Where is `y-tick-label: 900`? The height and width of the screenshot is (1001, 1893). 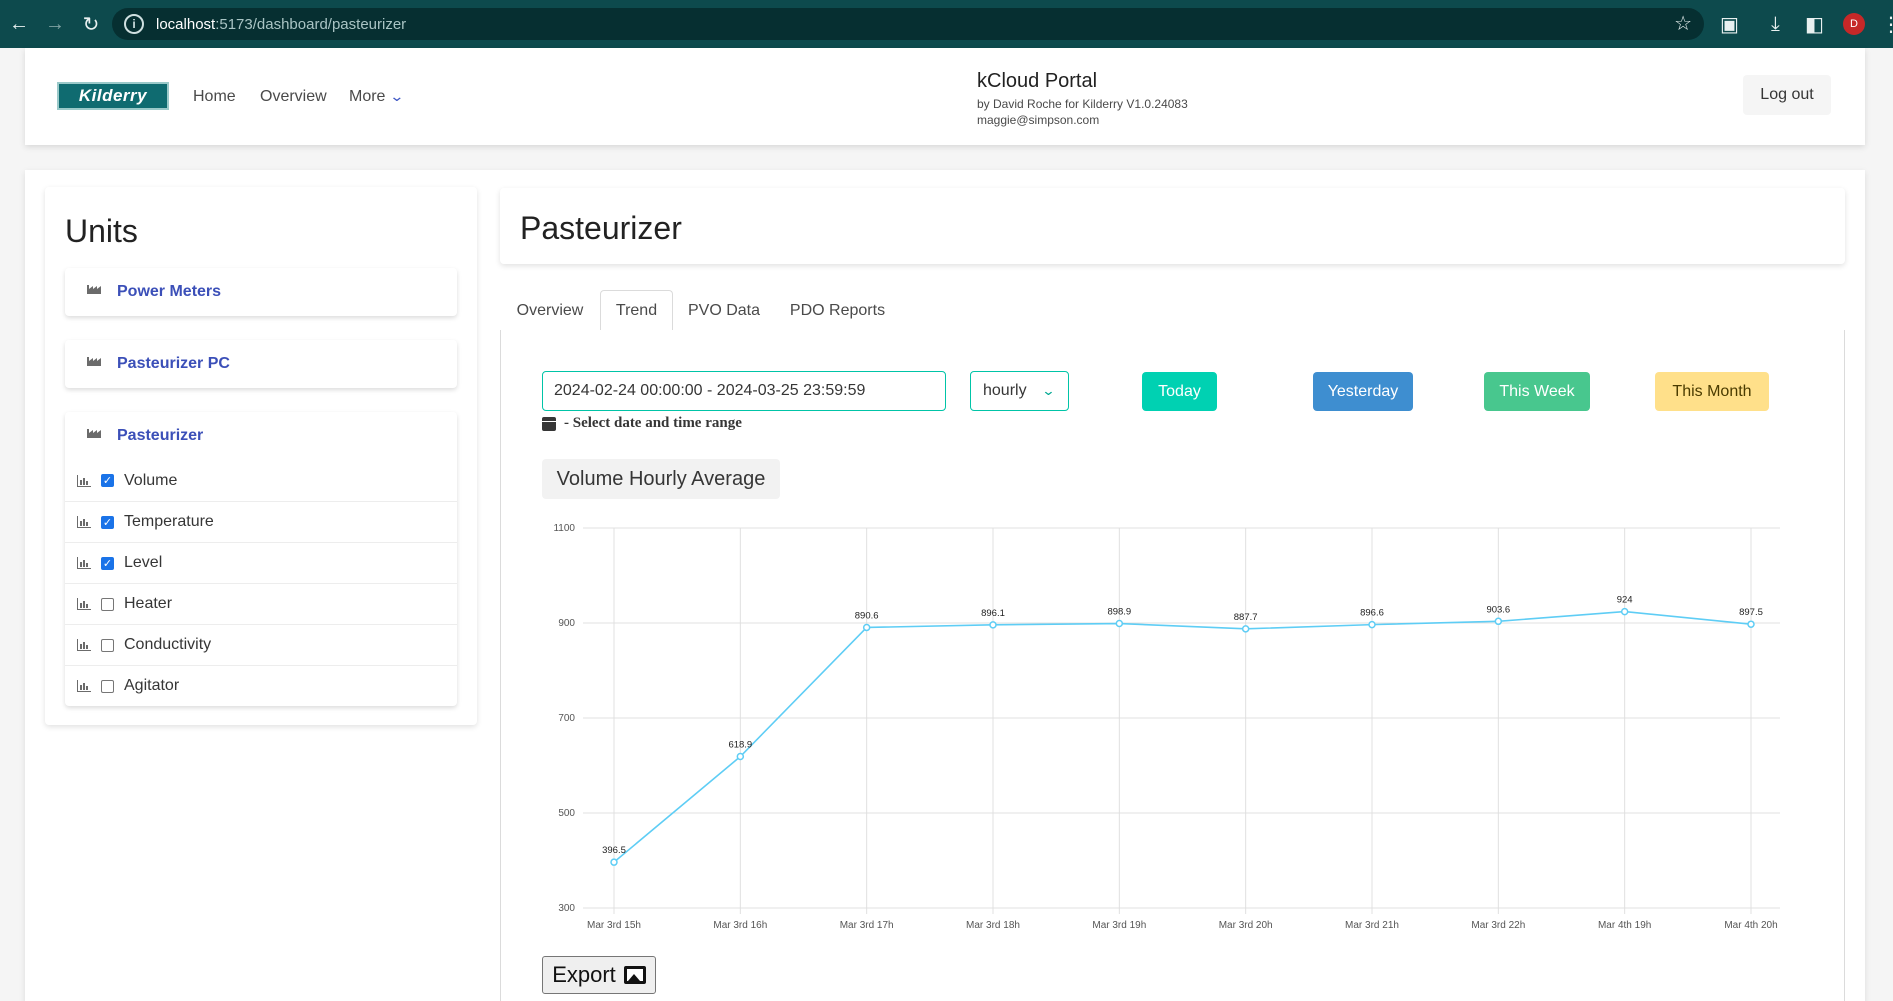
y-tick-label: 900 is located at coordinates (566, 623).